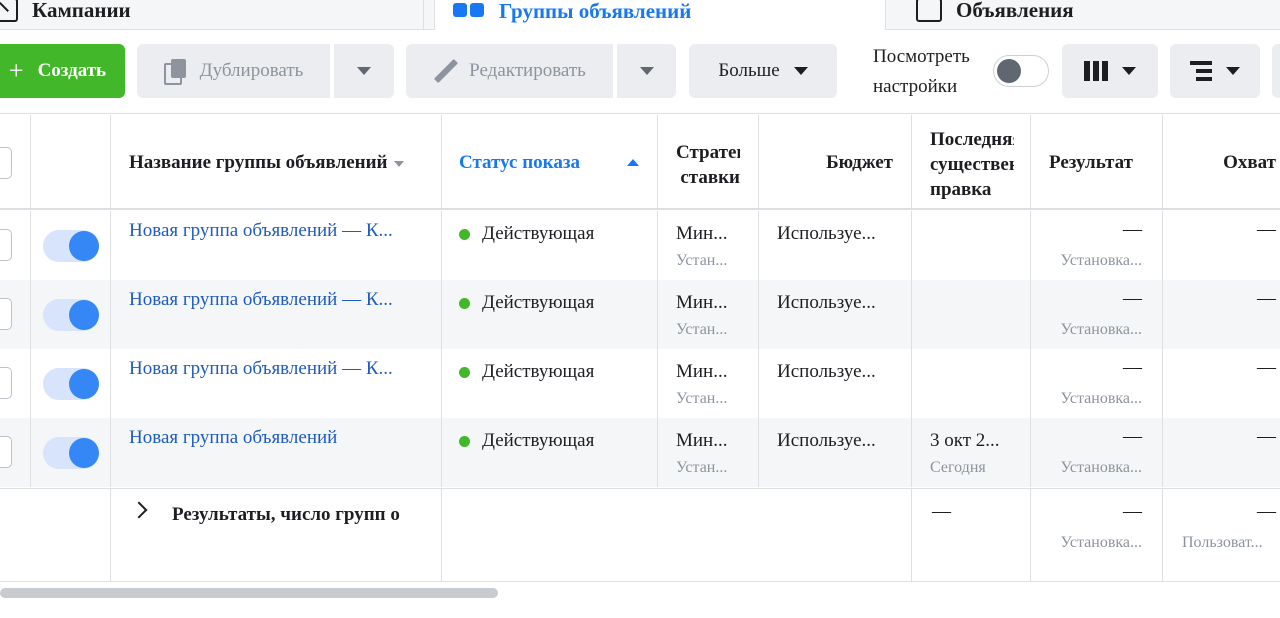 The width and height of the screenshot is (1280, 618). I want to click on column-strategy-line1: Стратегия, so click(708, 152).